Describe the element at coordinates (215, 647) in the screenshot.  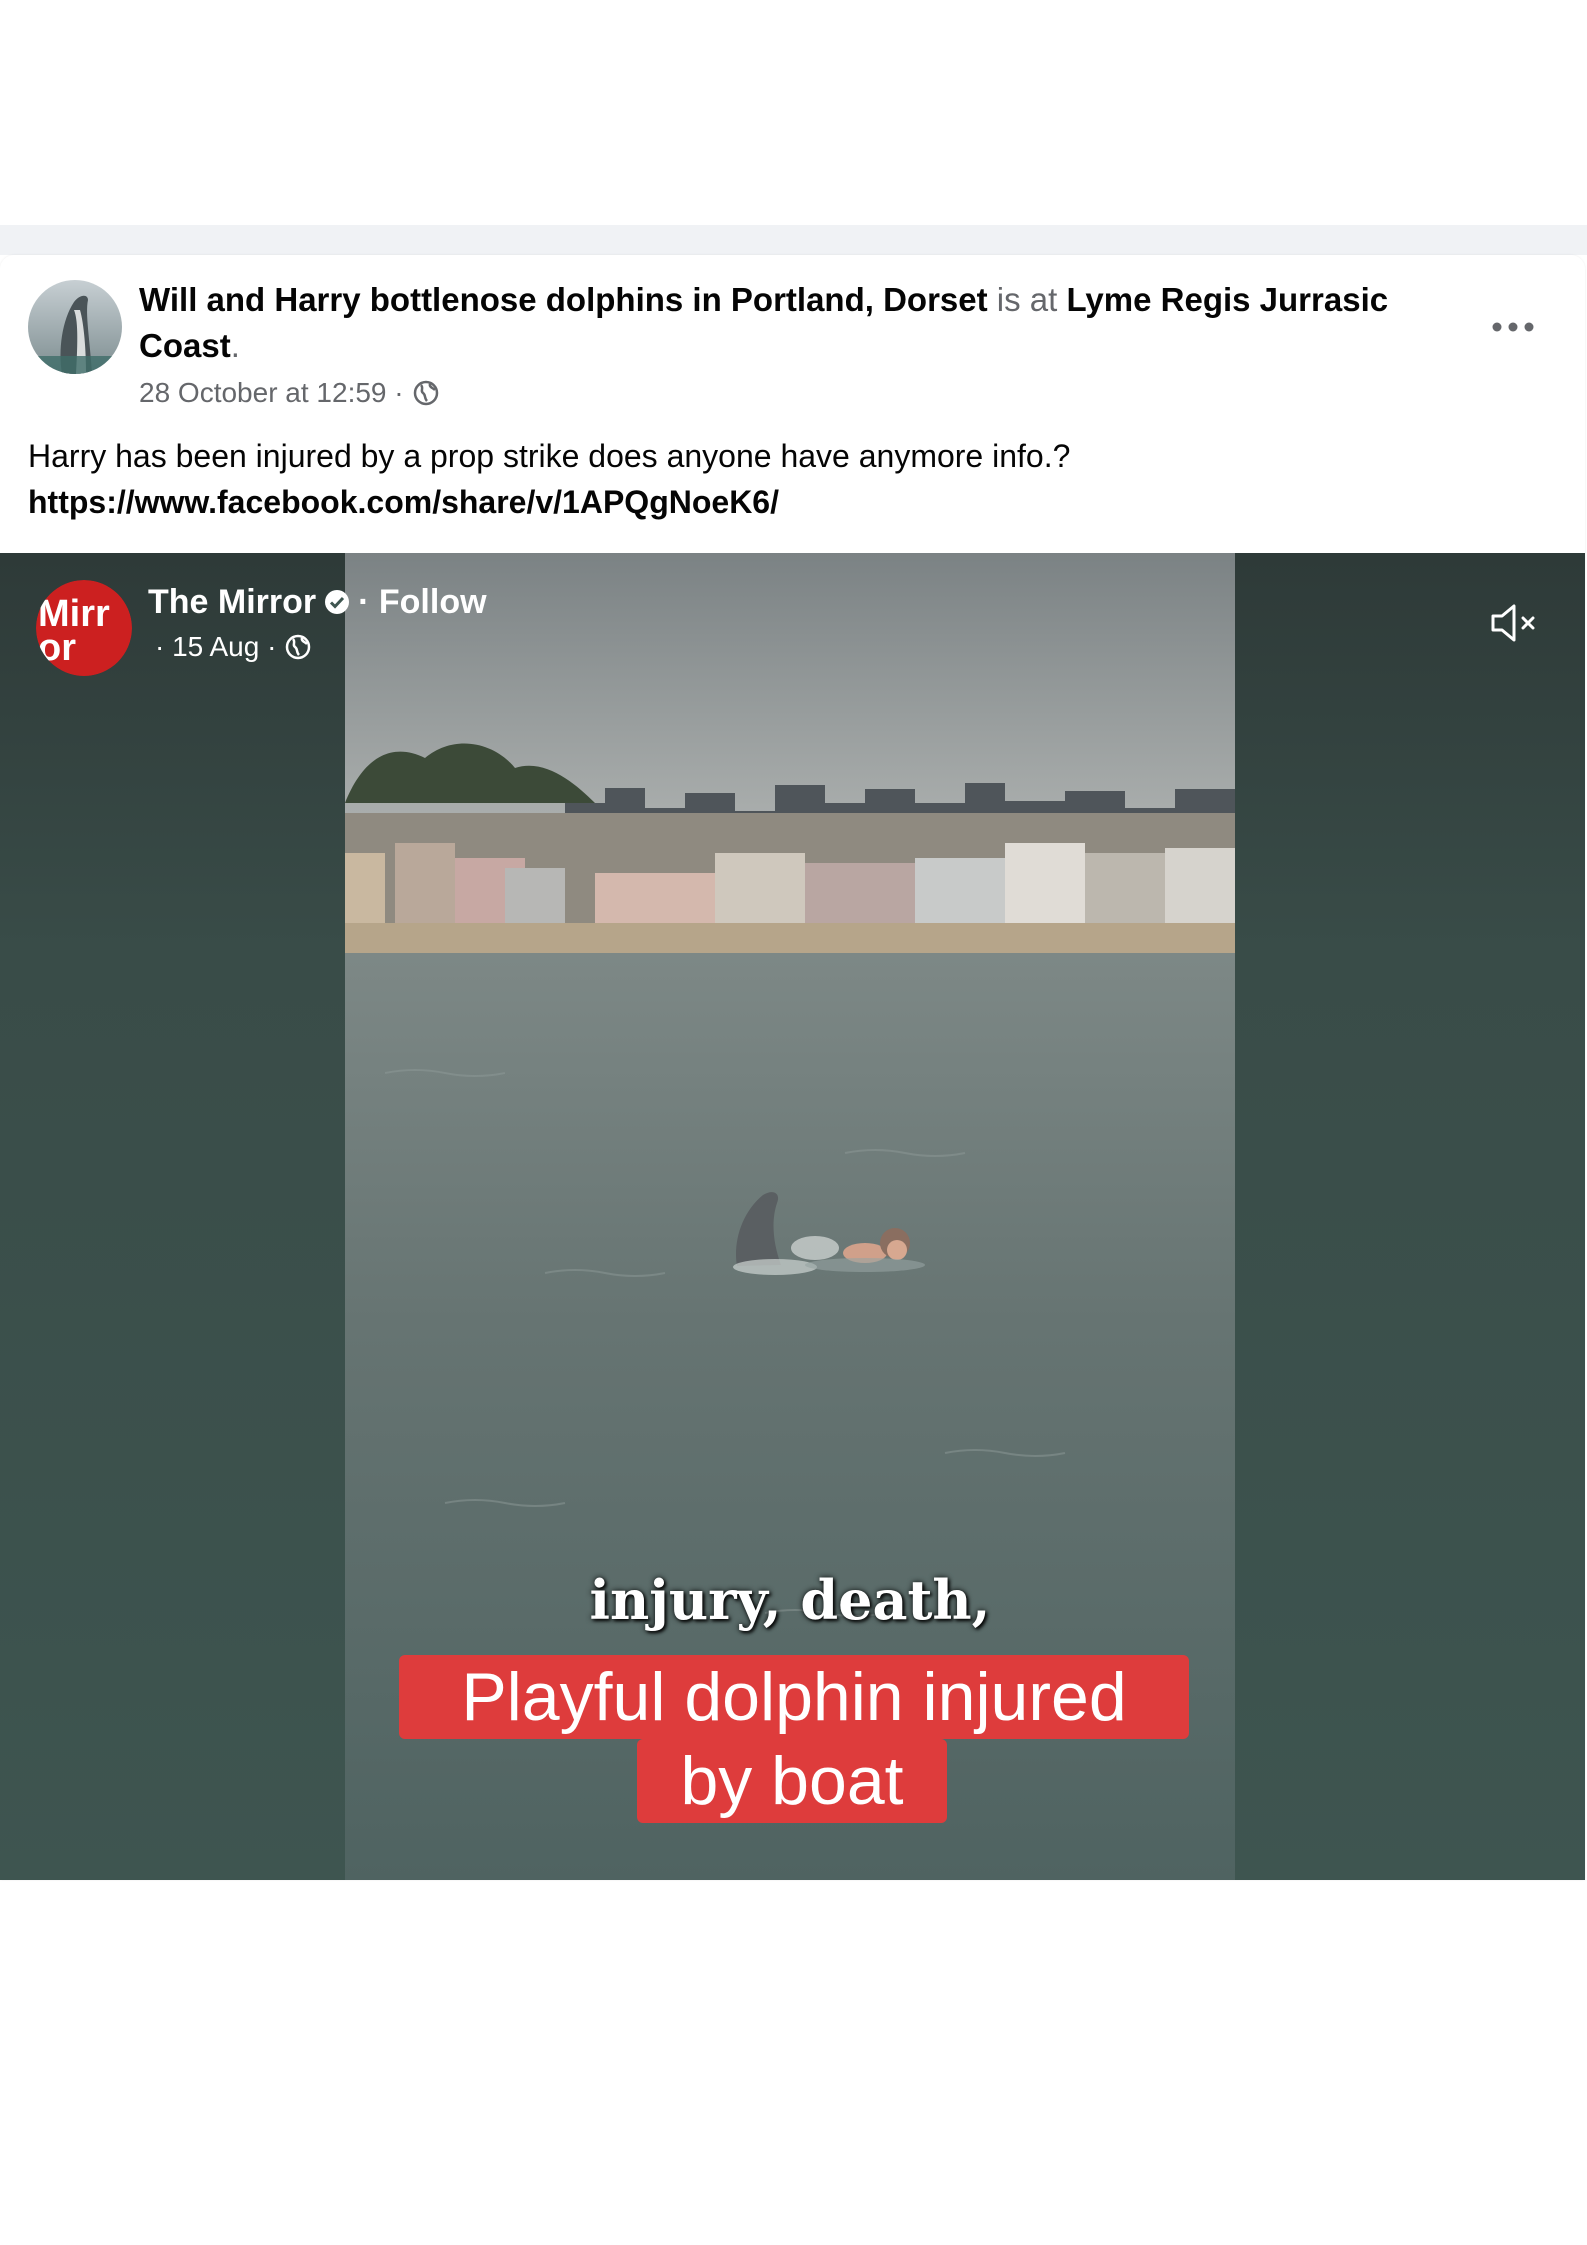
I see `video-date: · 15 Aug ·` at that location.